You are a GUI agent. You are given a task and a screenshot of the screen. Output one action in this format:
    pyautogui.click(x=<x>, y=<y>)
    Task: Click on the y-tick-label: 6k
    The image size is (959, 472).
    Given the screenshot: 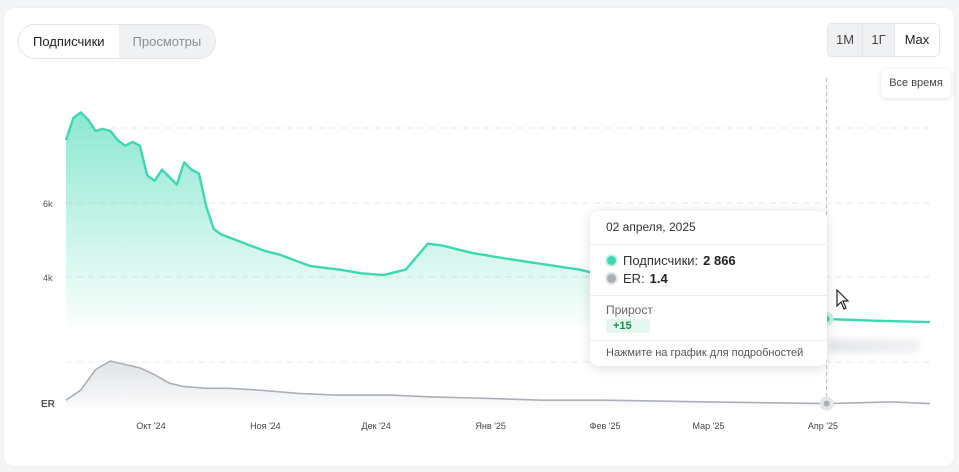 What is the action you would take?
    pyautogui.click(x=48, y=204)
    